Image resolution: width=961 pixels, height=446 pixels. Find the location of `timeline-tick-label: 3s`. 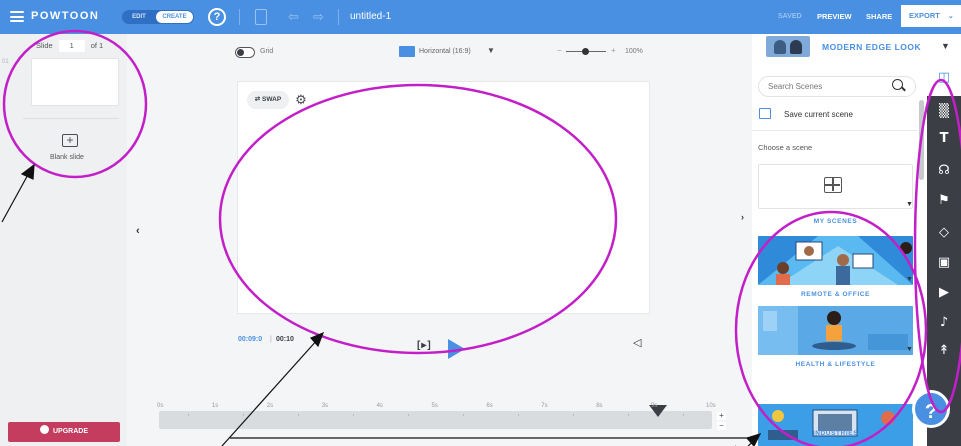

timeline-tick-label: 3s is located at coordinates (325, 406).